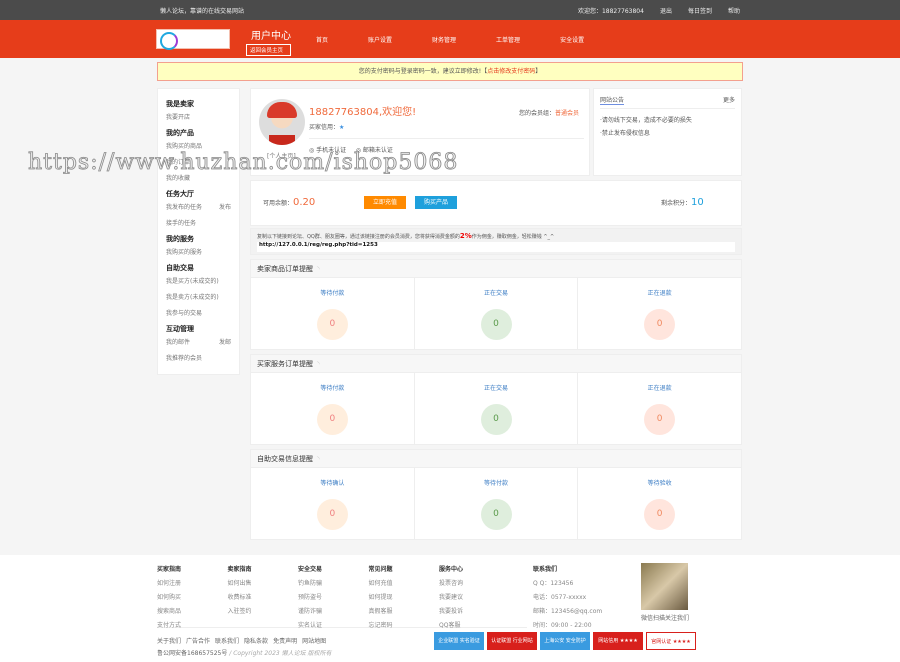  What do you see at coordinates (198, 161) in the screenshot?
I see `sidebar-item: 我的订单` at bounding box center [198, 161].